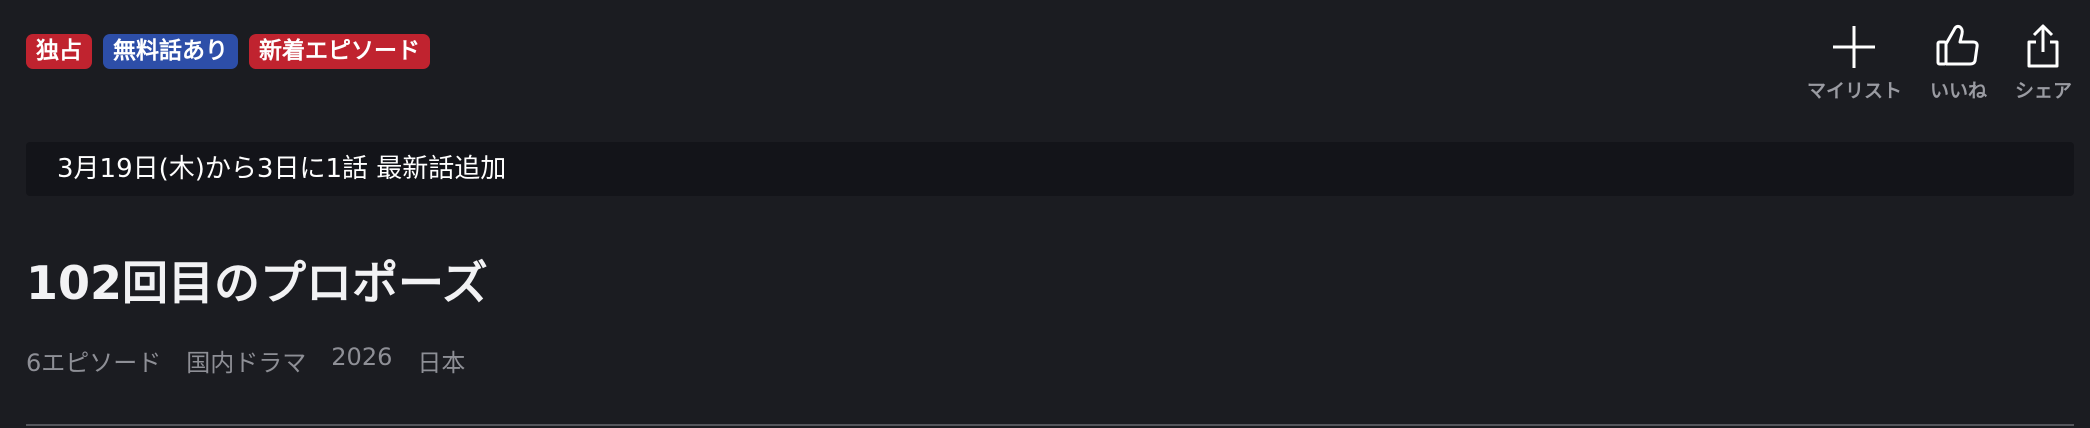 The image size is (2090, 428). Describe the element at coordinates (1958, 91) in the screenshot. I see `like-label: いいね` at that location.